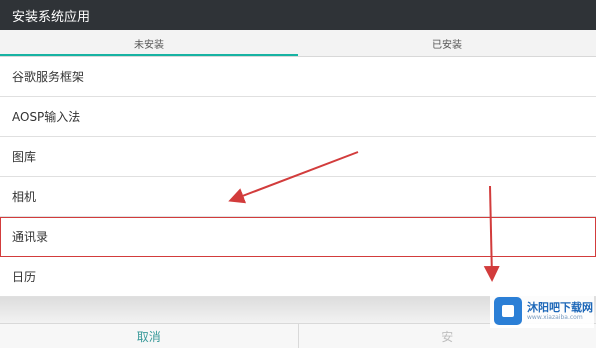 The image size is (596, 348). I want to click on list-item-label: AOSP输入法, so click(46, 116).